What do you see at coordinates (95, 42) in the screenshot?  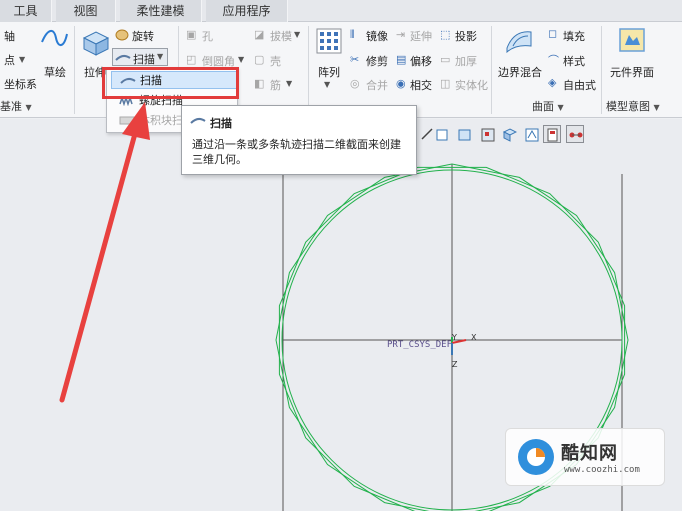 I see `extrude-icon` at bounding box center [95, 42].